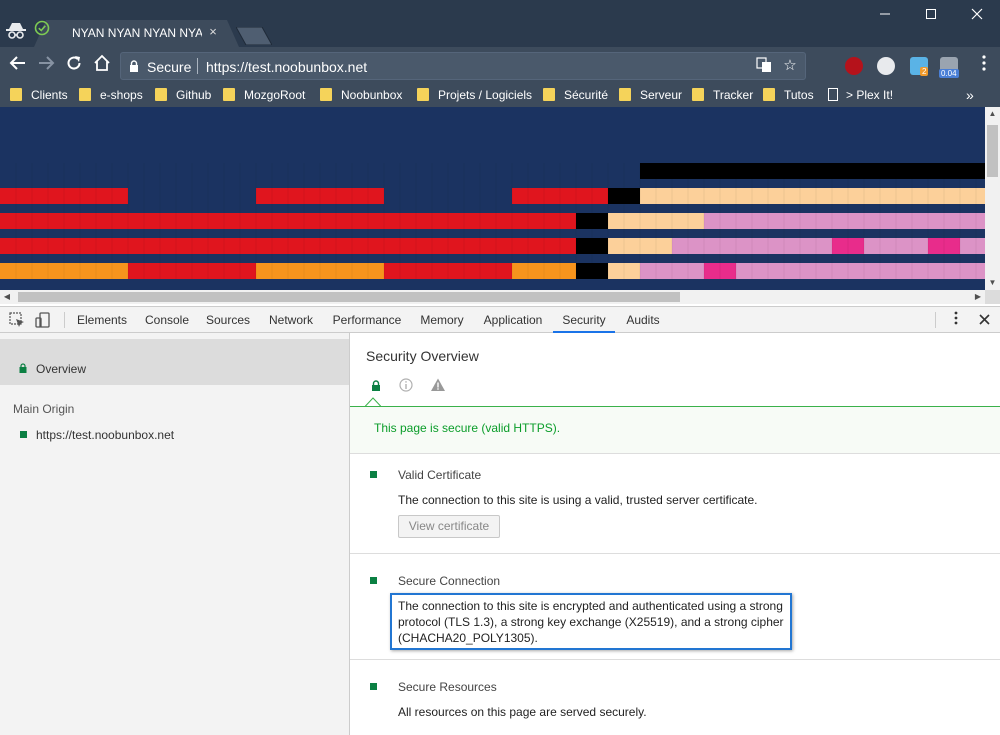 The width and height of the screenshot is (1000, 735). I want to click on bookmark-label: Tracker, so click(733, 95).